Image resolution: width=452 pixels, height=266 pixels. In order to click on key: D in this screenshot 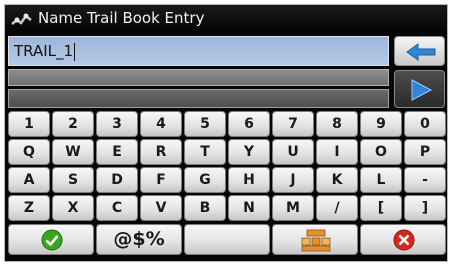, I will do `click(117, 180)`.